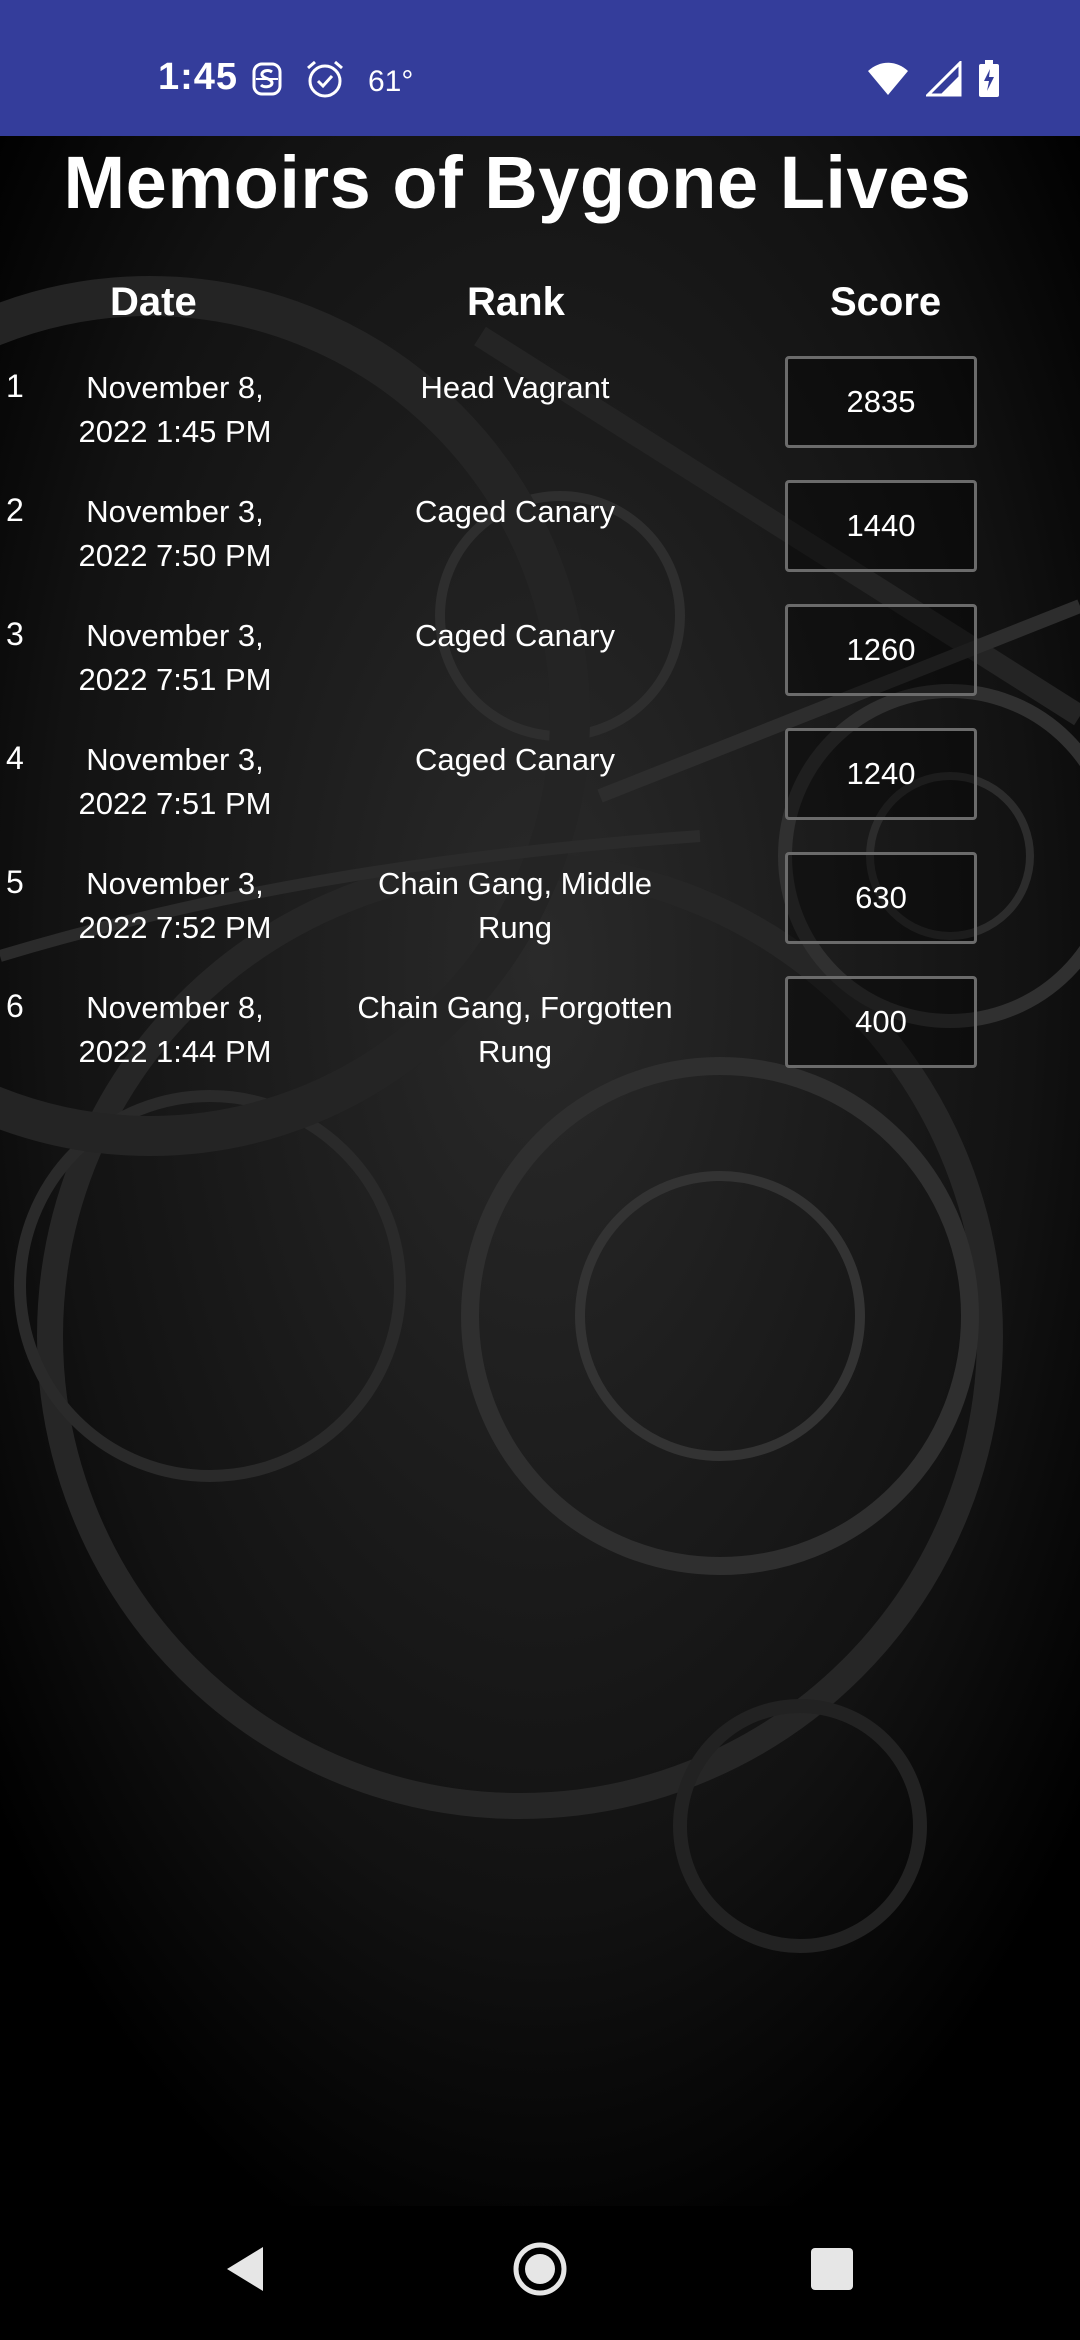 This screenshot has height=2340, width=1080. What do you see at coordinates (153, 302) in the screenshot?
I see `header-date: Date` at bounding box center [153, 302].